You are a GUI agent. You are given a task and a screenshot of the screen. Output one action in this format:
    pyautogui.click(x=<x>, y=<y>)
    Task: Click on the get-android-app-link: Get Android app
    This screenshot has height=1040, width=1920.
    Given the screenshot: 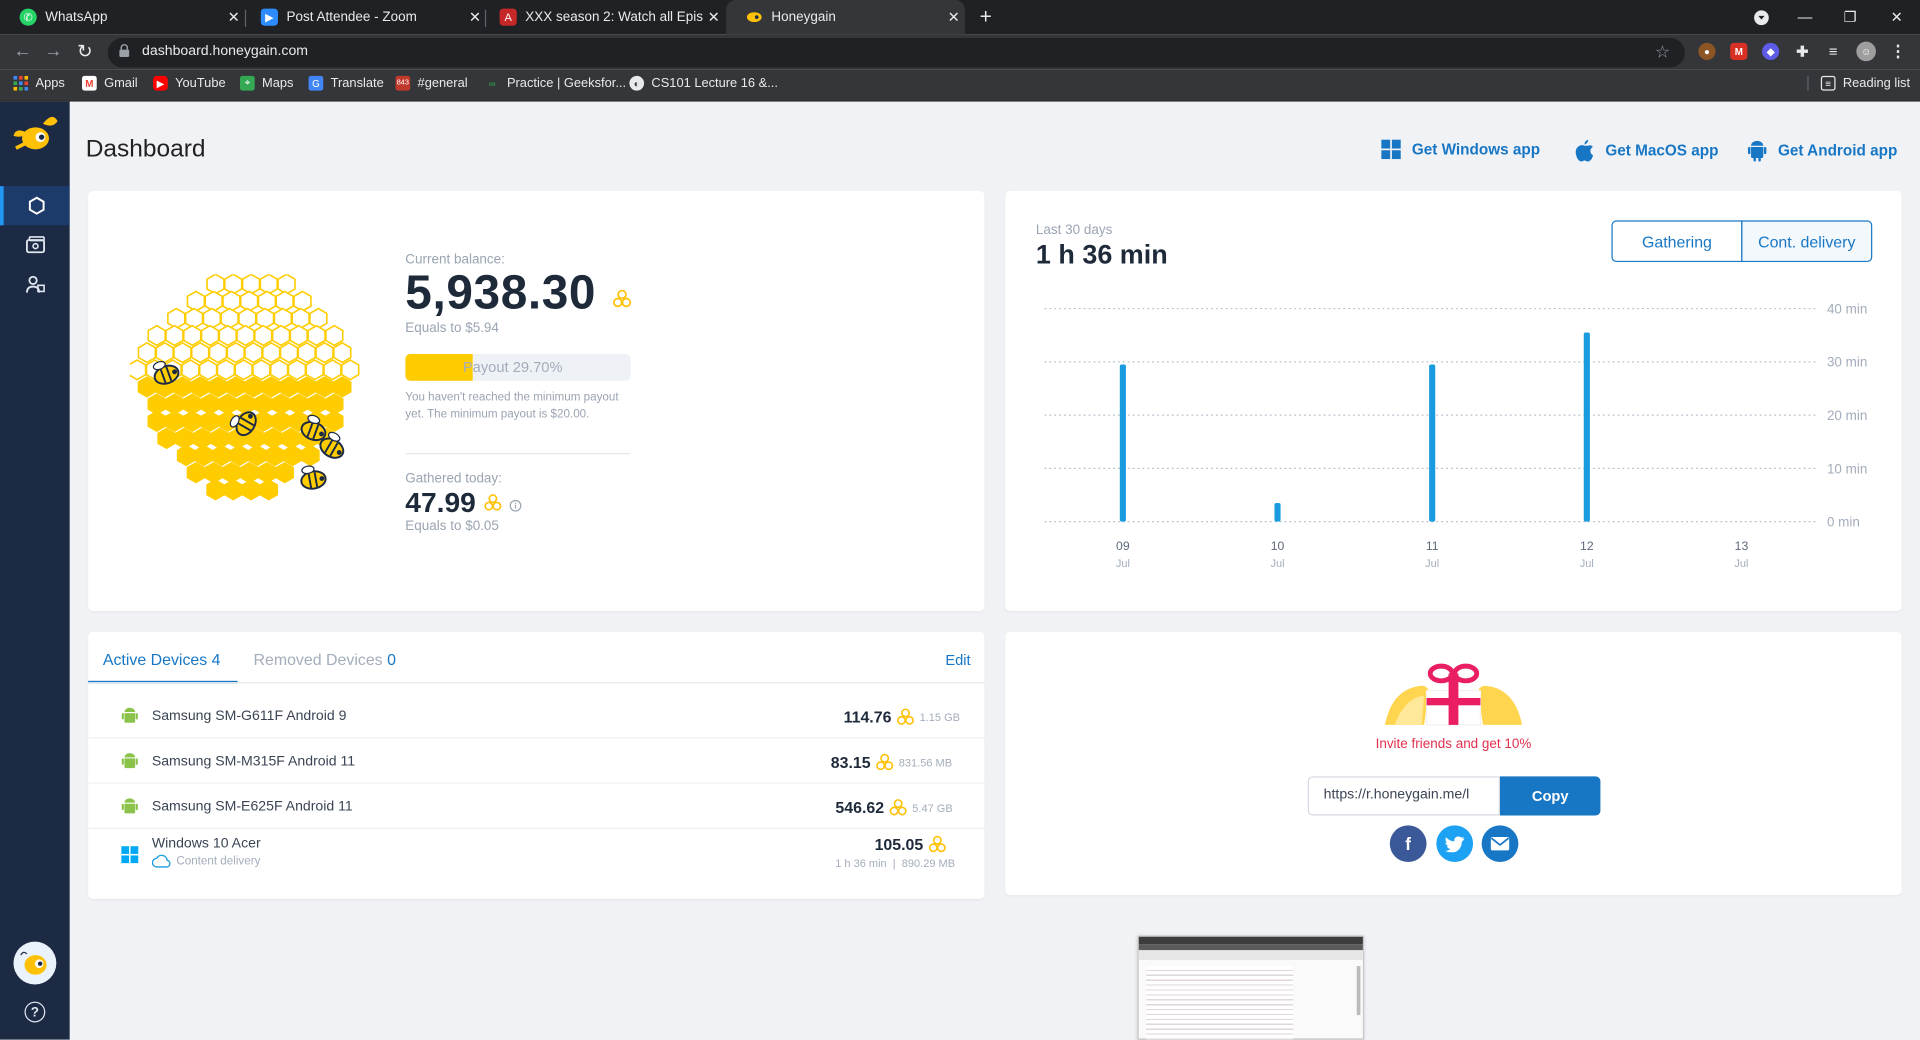 What is the action you would take?
    pyautogui.click(x=1822, y=151)
    